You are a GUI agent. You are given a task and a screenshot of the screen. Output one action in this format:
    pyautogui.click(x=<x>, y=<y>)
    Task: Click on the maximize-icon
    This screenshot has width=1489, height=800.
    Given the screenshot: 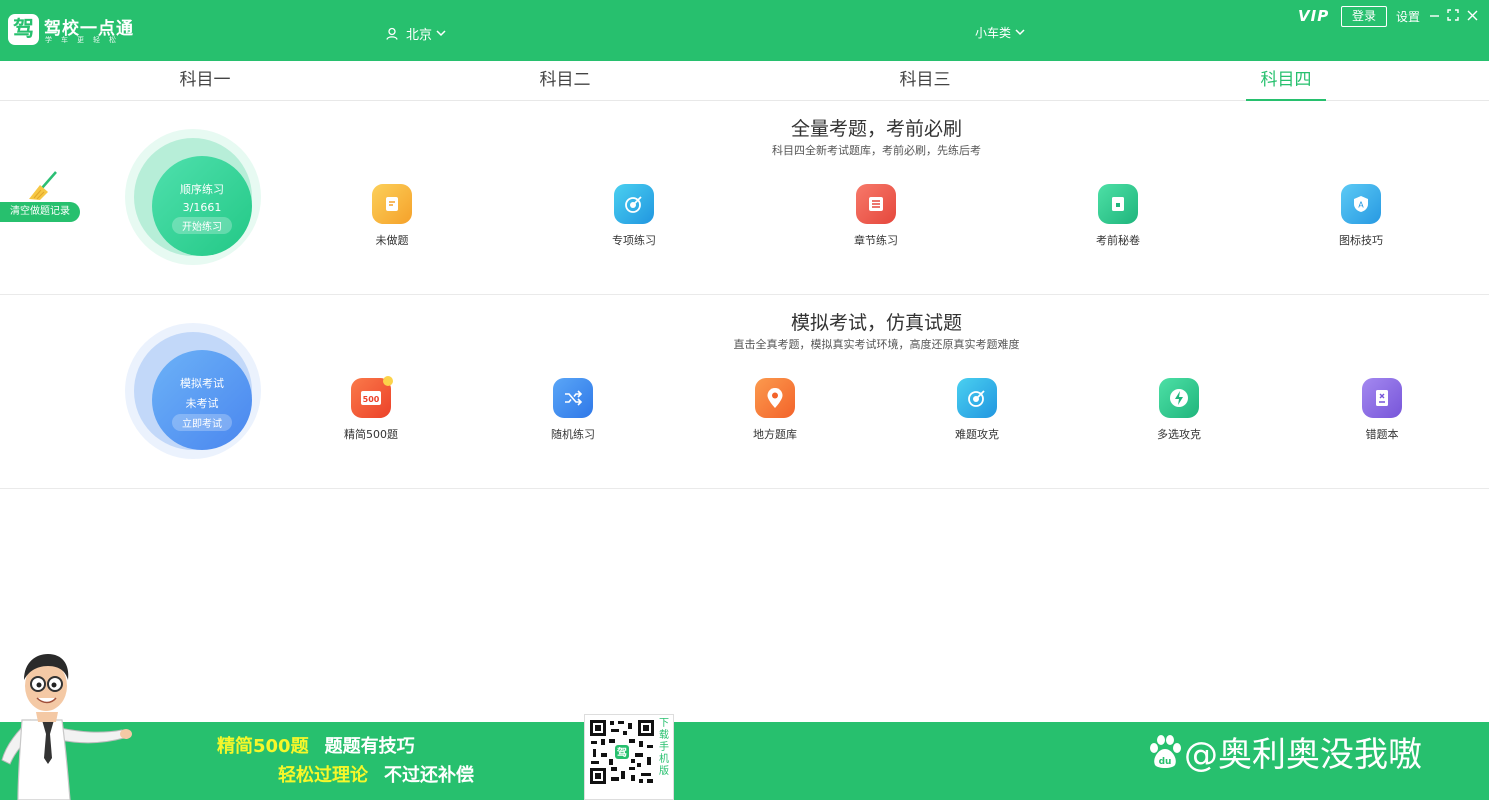 What is the action you would take?
    pyautogui.click(x=1453, y=15)
    